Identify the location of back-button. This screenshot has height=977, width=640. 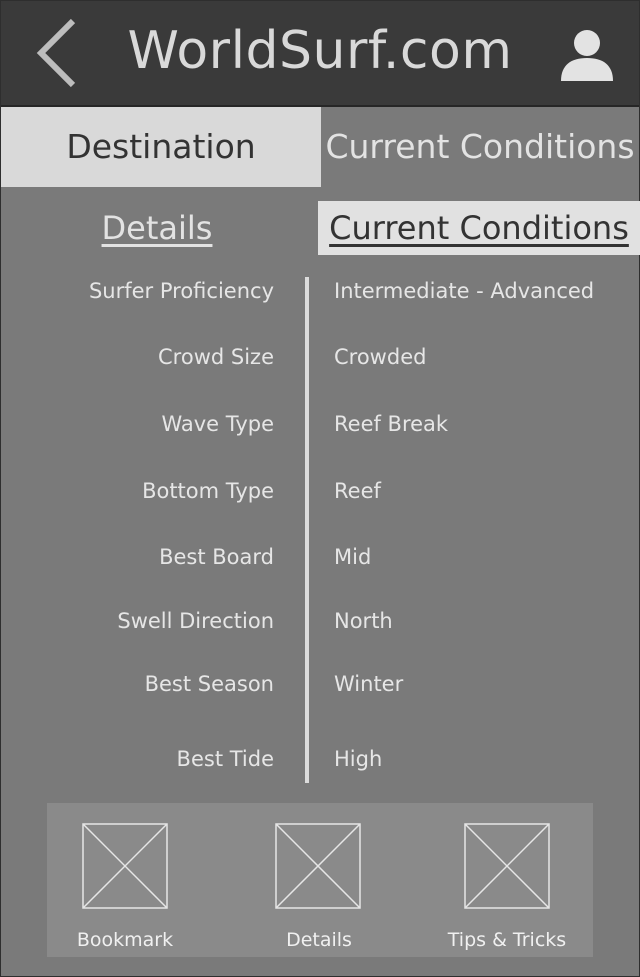
(59, 53).